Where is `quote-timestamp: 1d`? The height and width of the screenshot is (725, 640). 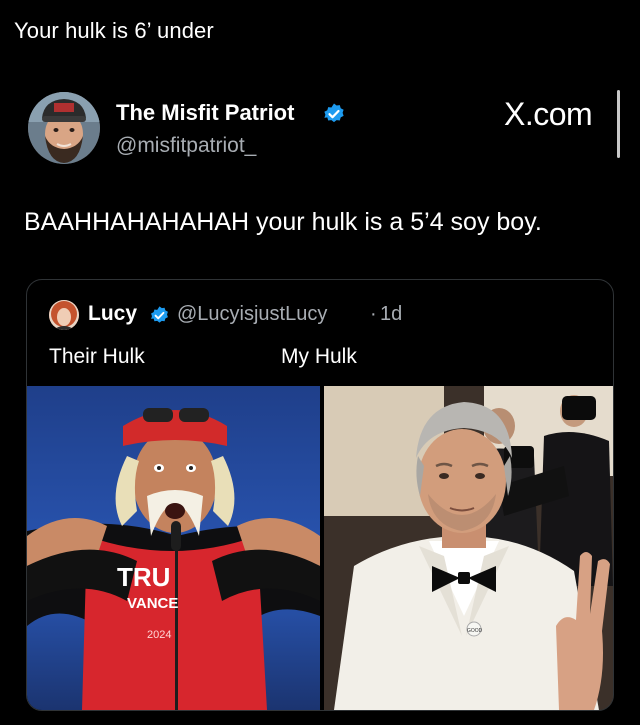
quote-timestamp: 1d is located at coordinates (391, 314).